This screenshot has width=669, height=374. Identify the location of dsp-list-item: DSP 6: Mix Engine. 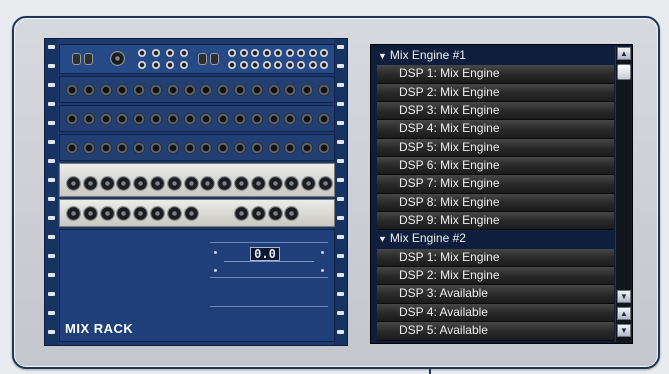
(495, 166).